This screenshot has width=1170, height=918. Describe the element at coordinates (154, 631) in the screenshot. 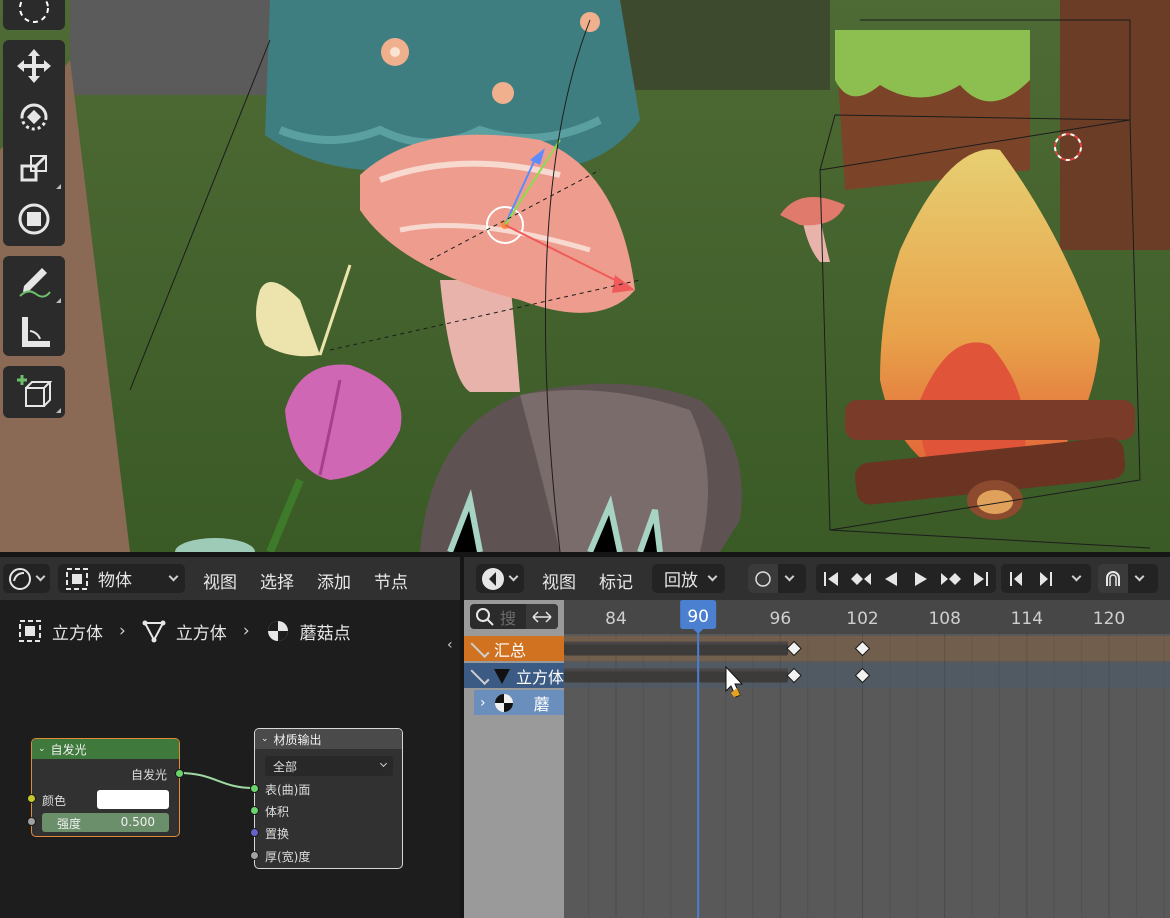

I see `mesh-icon` at that location.